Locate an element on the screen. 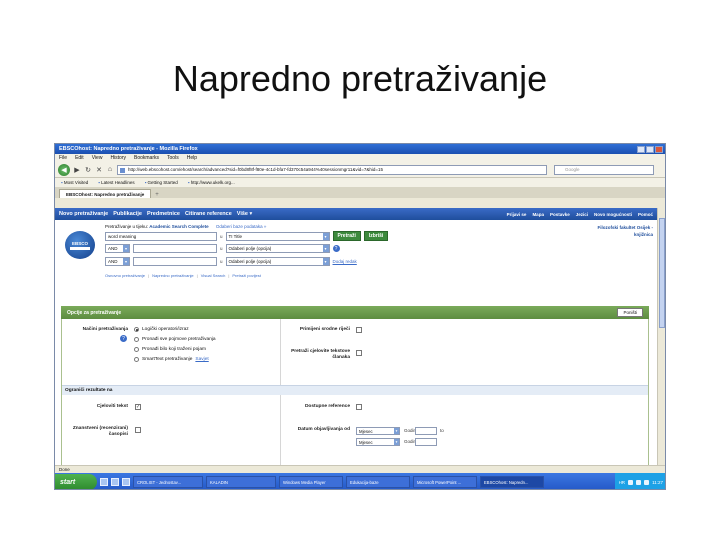 The width and height of the screenshot is (720, 540). radio-boolean is located at coordinates (136, 329).